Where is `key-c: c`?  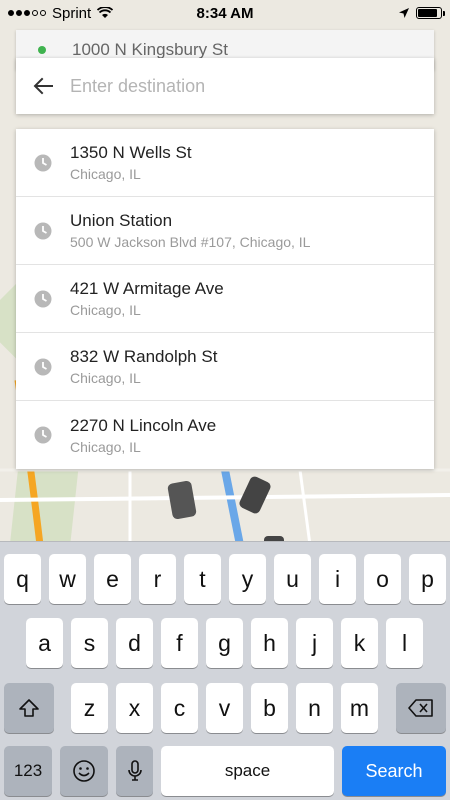
key-c: c is located at coordinates (179, 708).